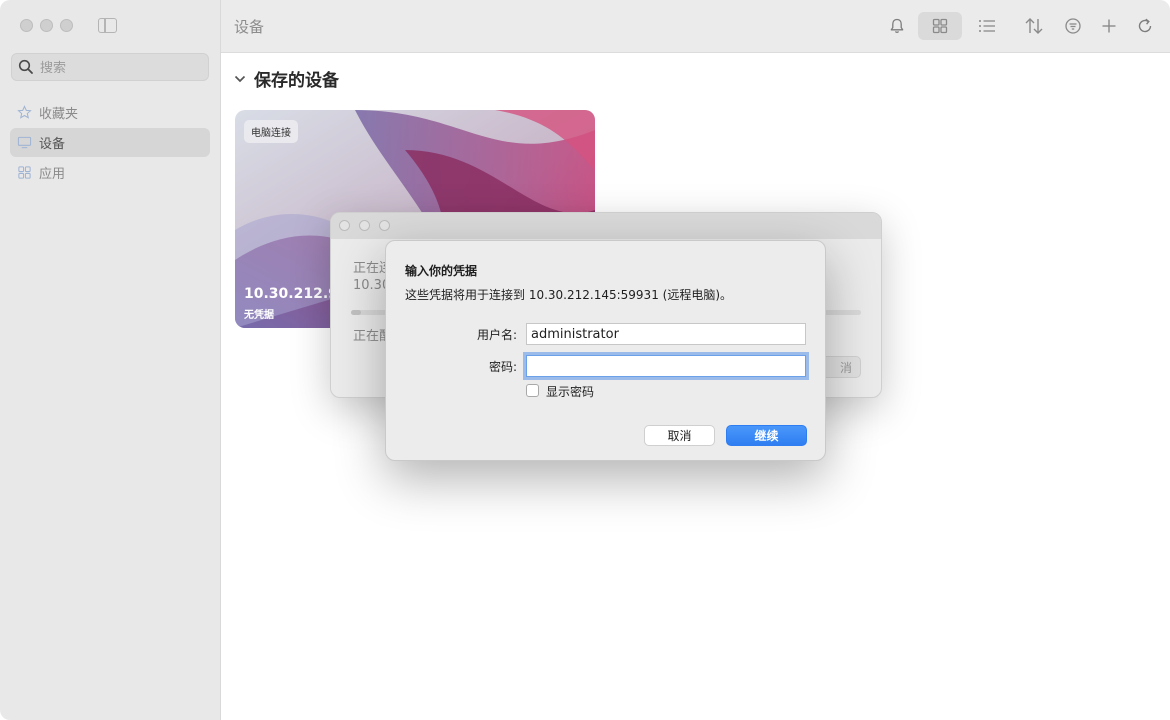 The width and height of the screenshot is (1170, 720). Describe the element at coordinates (666, 334) in the screenshot. I see `username-field` at that location.